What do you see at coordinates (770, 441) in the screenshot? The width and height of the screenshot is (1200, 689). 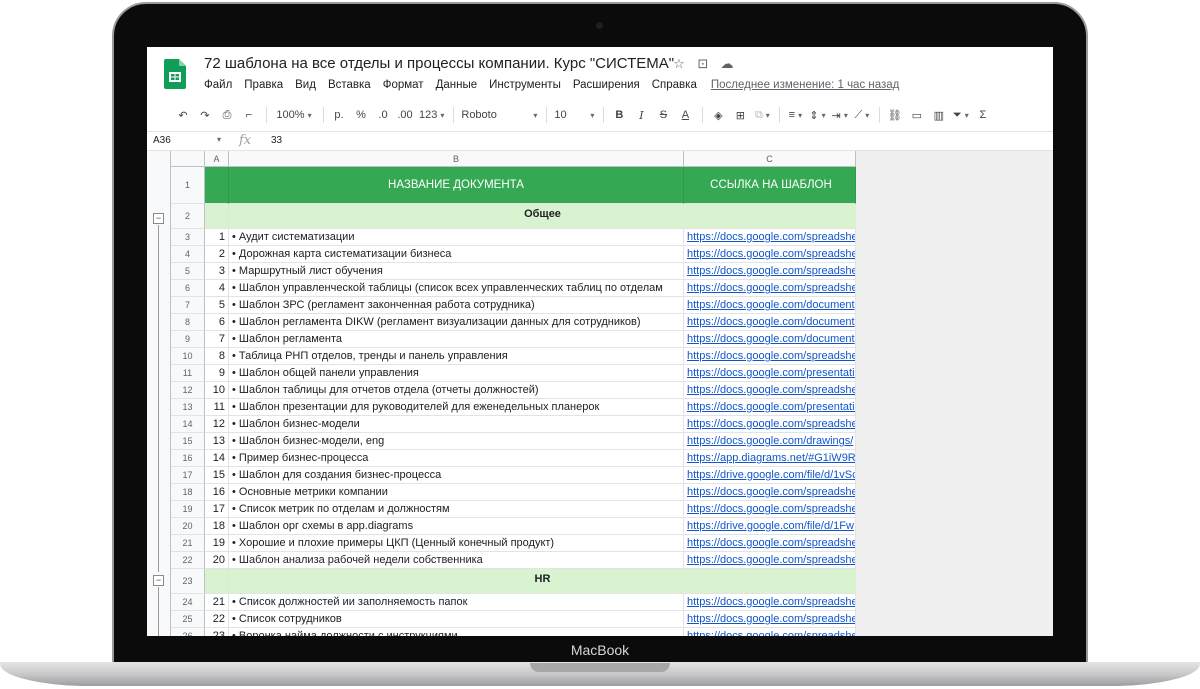 I see `template-link-cell: https://docs.google.com/drawings/` at bounding box center [770, 441].